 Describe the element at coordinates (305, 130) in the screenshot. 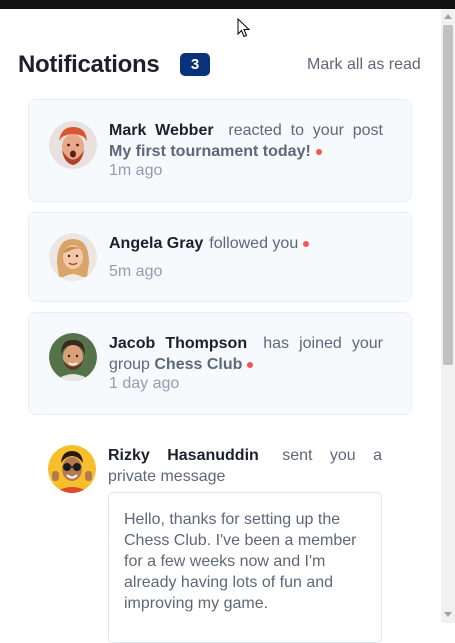

I see `notification-action: reacted to your post` at that location.